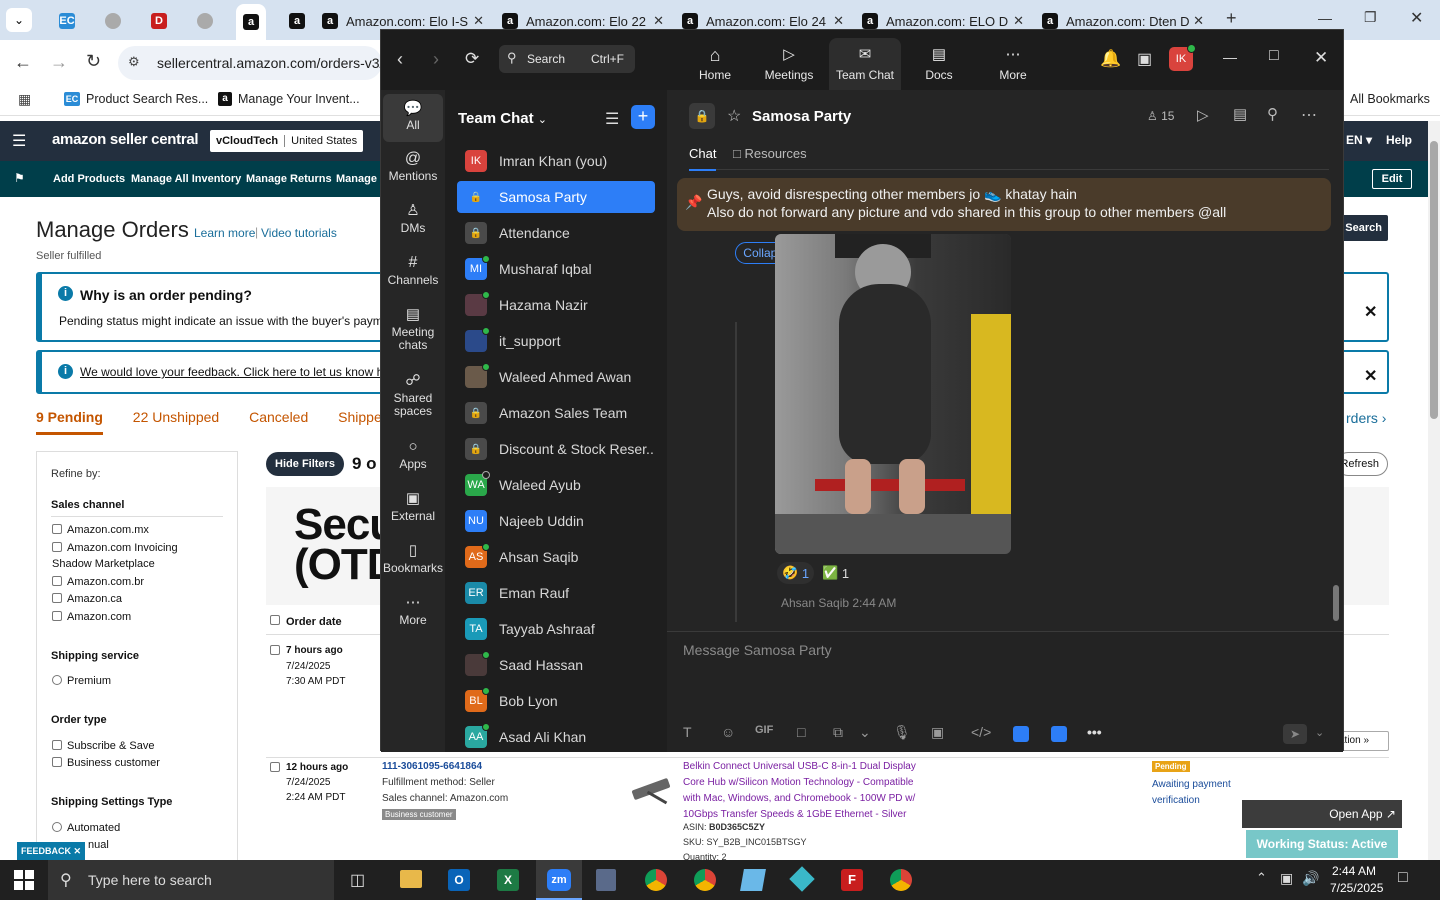  What do you see at coordinates (556, 269) in the screenshot?
I see `chat-list-item: MI Musharaf Iqbal` at bounding box center [556, 269].